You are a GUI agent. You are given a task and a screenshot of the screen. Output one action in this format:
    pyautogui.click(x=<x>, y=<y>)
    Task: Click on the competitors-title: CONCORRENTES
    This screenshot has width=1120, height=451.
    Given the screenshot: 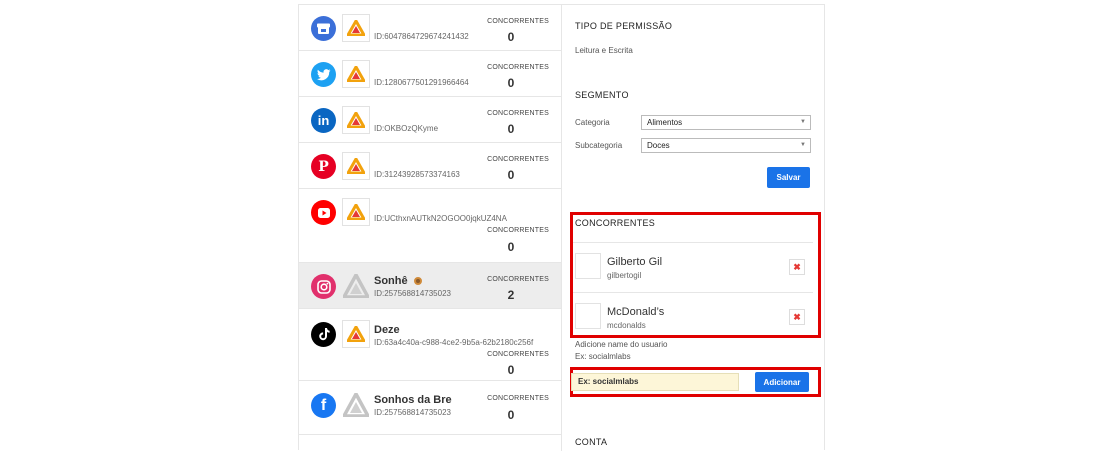 What is the action you would take?
    pyautogui.click(x=615, y=223)
    